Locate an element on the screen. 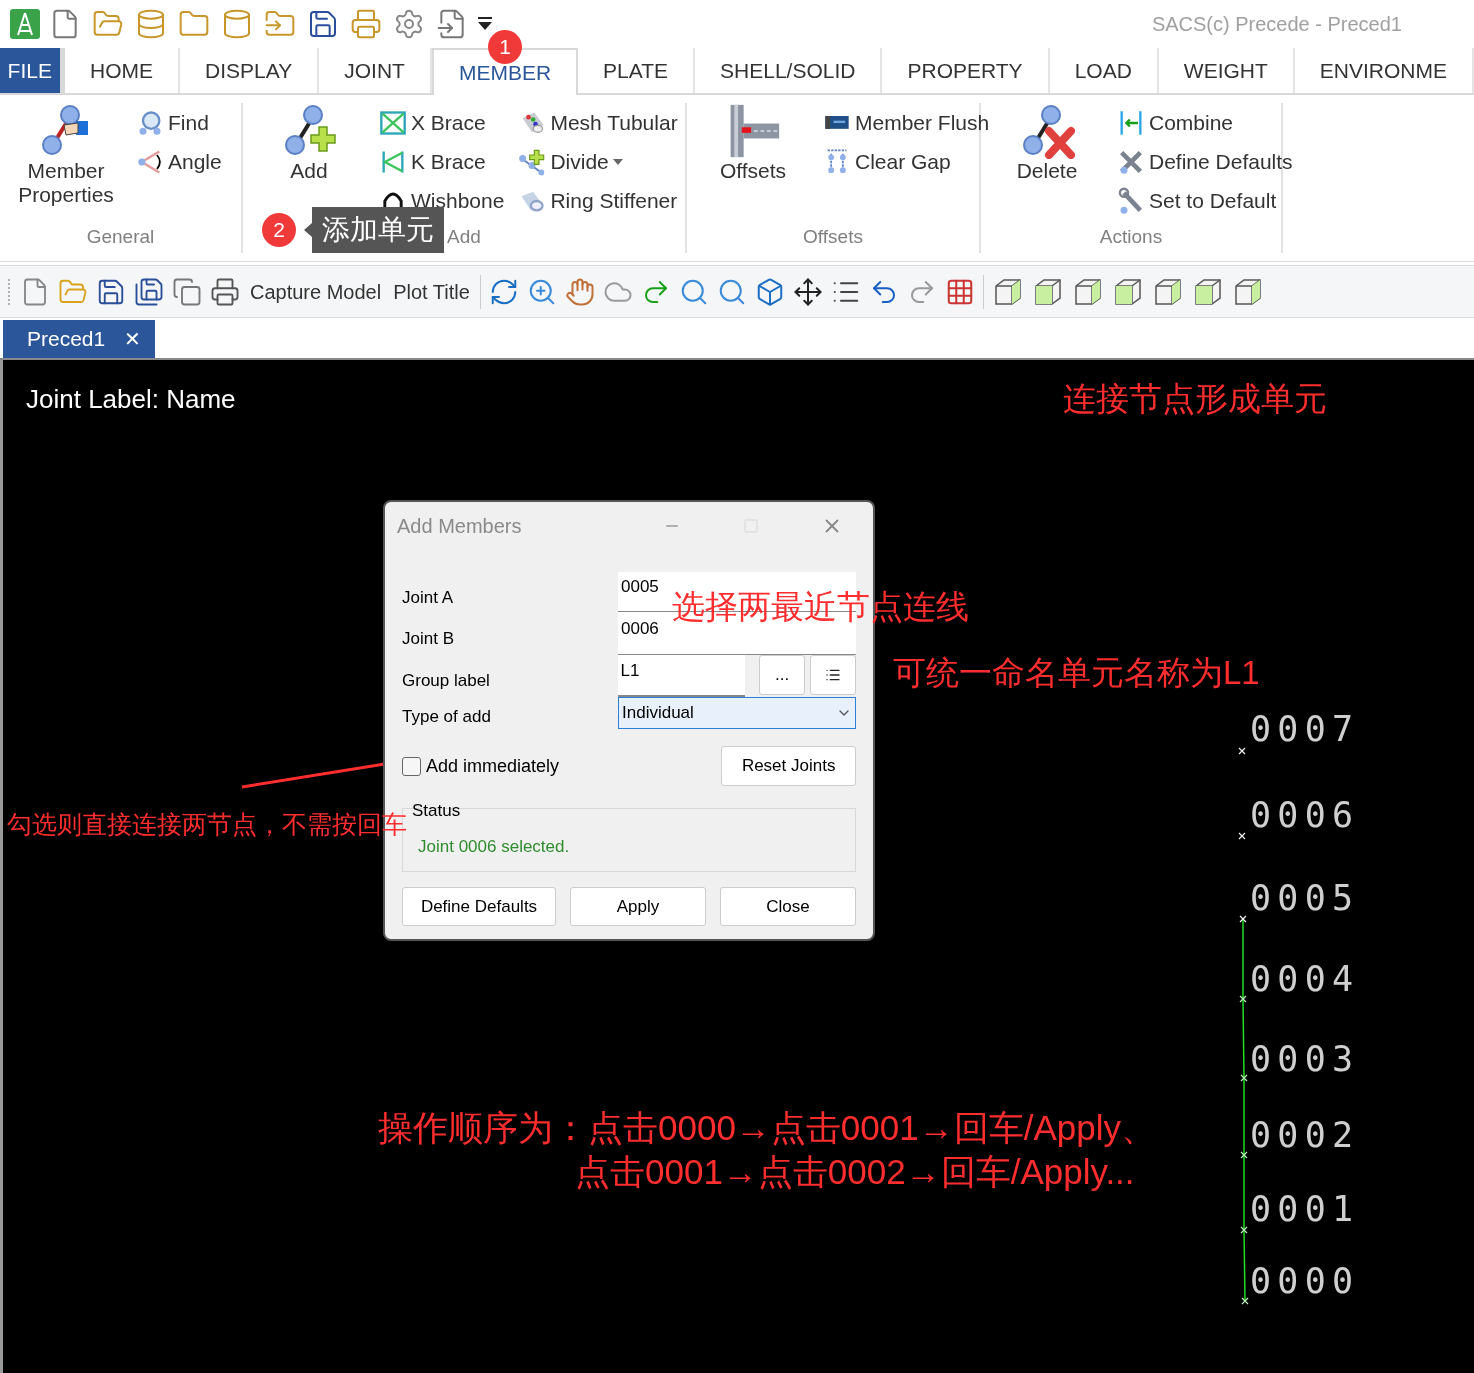 Image resolution: width=1474 pixels, height=1373 pixels. ribbon-button: Define Defaults is located at coordinates (1205, 161).